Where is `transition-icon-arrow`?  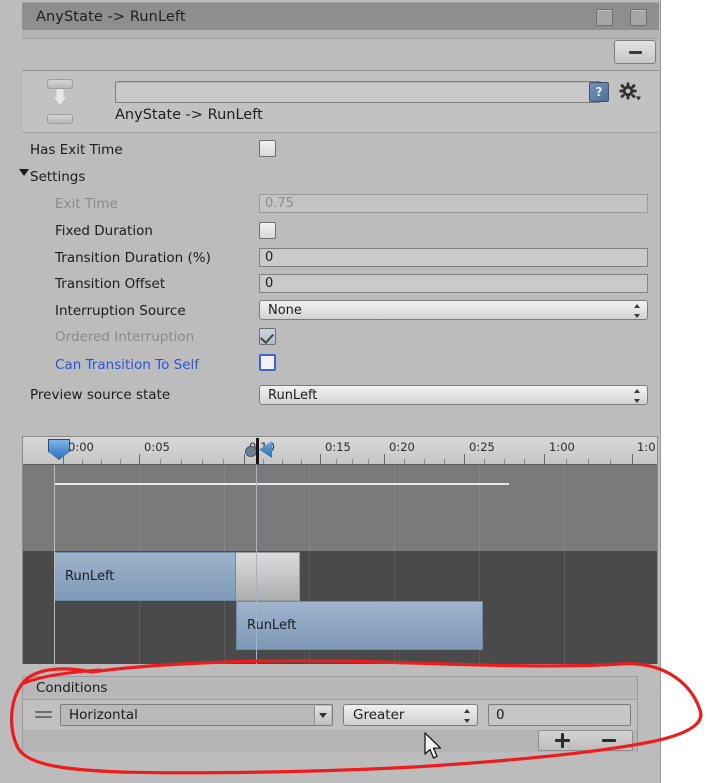 transition-icon-arrow is located at coordinates (60, 97).